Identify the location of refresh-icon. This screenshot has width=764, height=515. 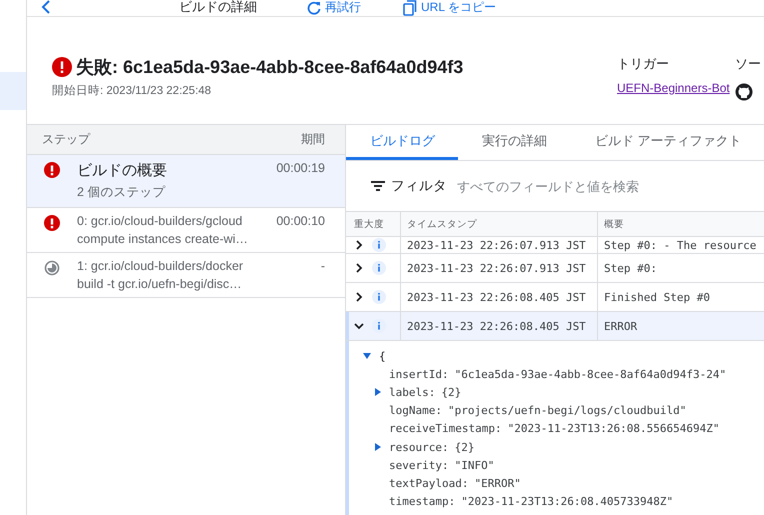
(314, 7).